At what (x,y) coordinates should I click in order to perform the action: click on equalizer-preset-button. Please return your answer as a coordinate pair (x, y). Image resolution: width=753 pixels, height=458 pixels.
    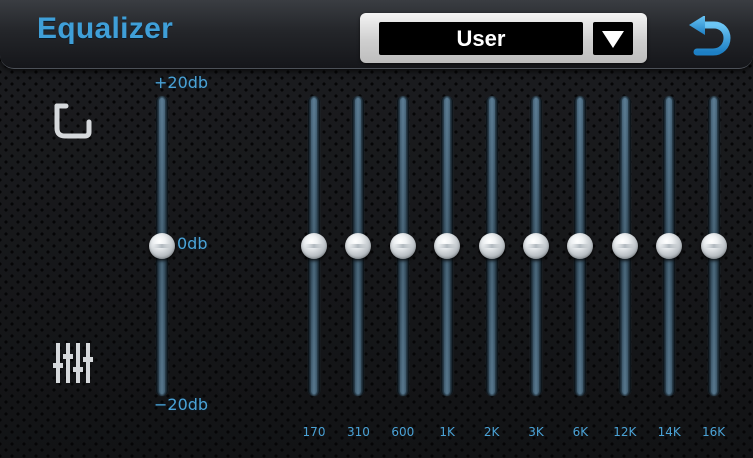
    Looking at the image, I should click on (73, 363).